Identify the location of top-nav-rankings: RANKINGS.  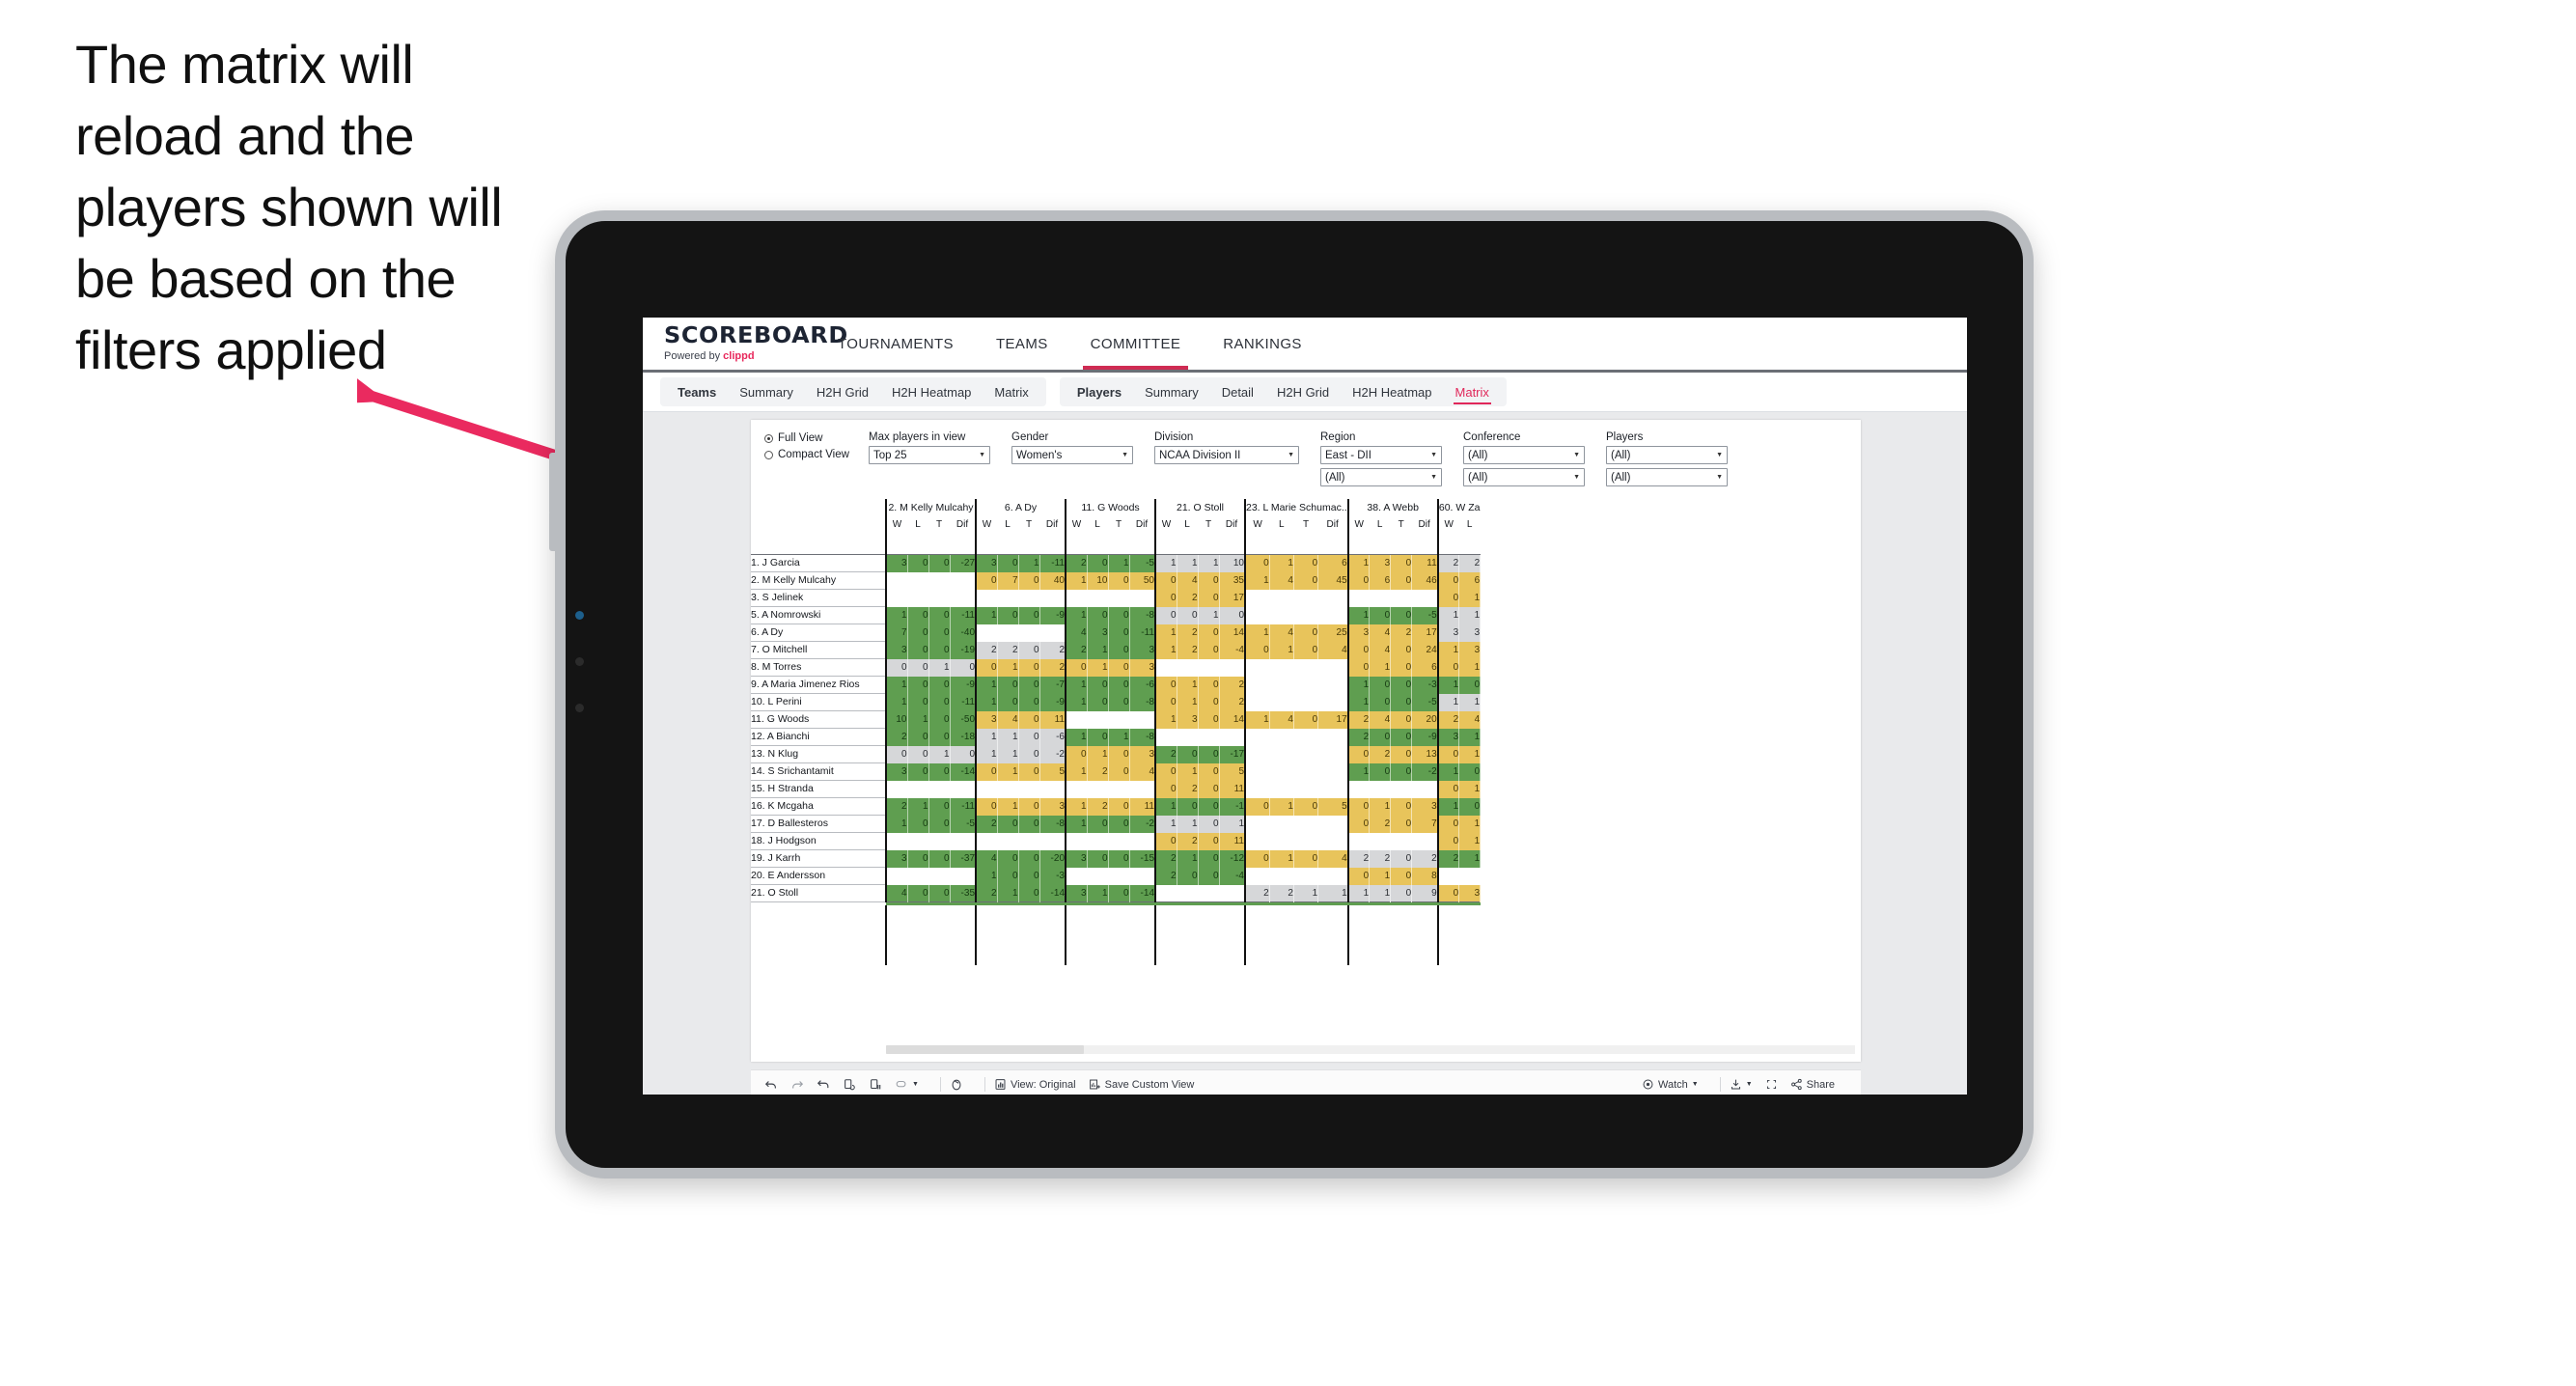
(1262, 344).